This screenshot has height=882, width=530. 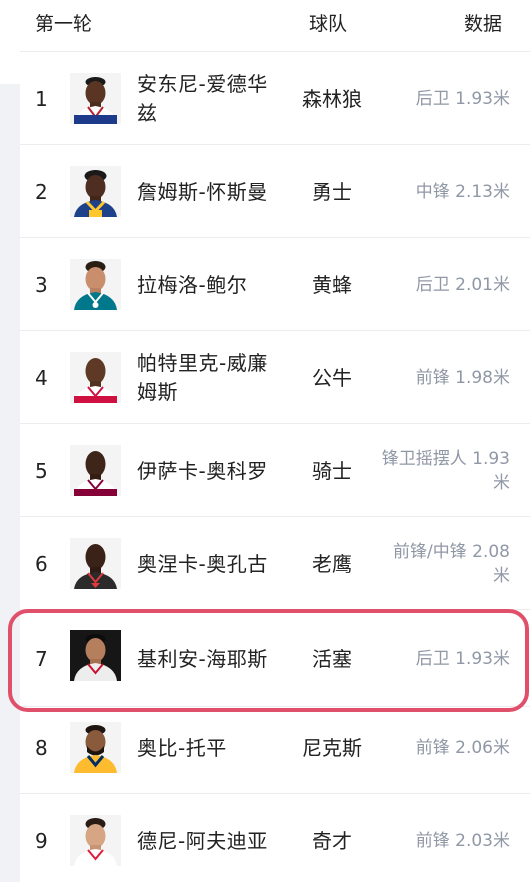 I want to click on player-name: 拉梅洛-鲍尔, so click(x=207, y=285).